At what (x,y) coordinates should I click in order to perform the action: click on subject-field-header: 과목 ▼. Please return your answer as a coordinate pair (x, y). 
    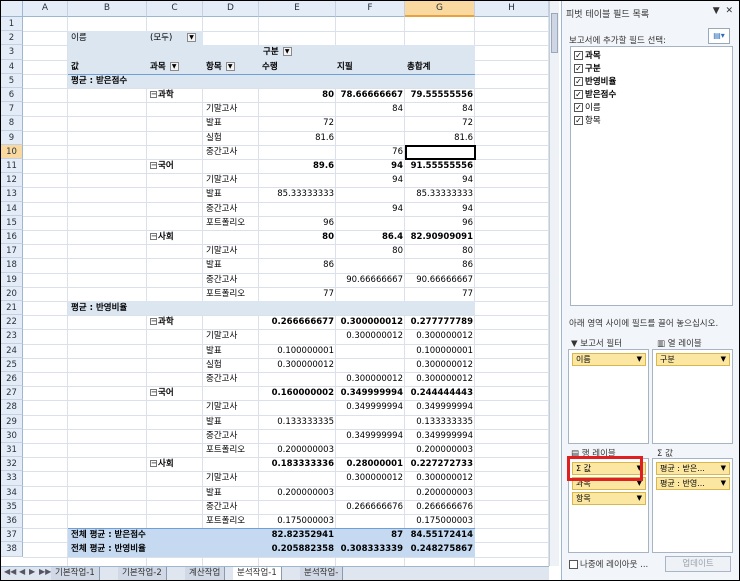
    Looking at the image, I should click on (164, 67).